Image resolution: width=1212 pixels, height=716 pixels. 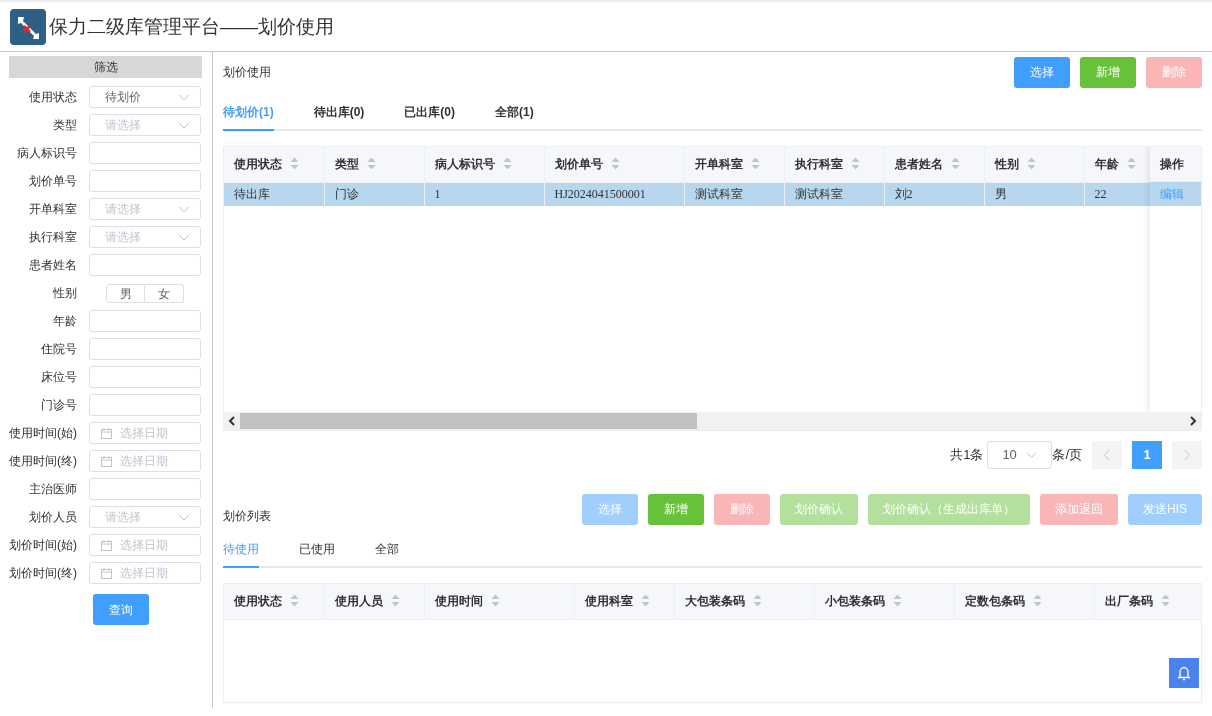 What do you see at coordinates (64, 125) in the screenshot?
I see `field-label: 类型` at bounding box center [64, 125].